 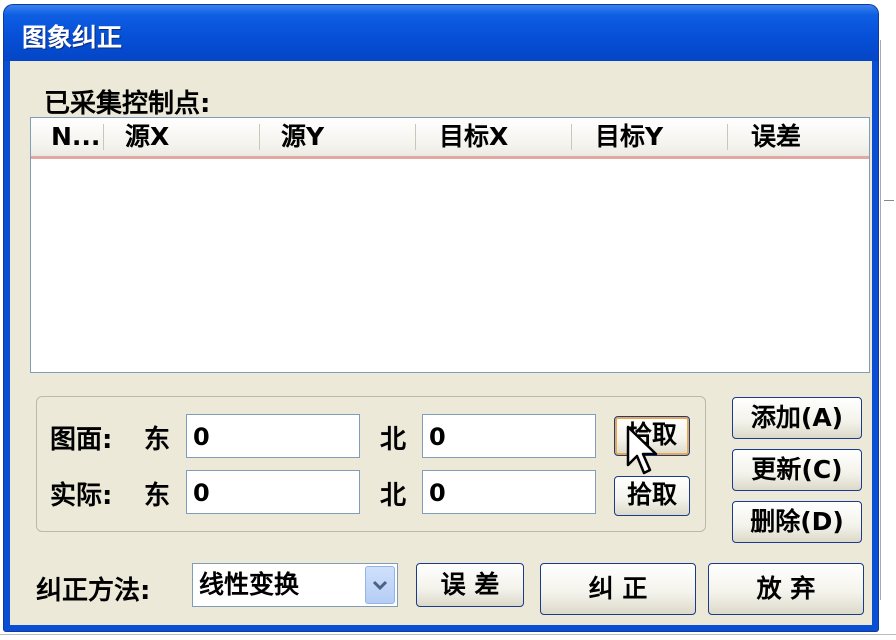 I want to click on map-east-label: 东, so click(x=157, y=440).